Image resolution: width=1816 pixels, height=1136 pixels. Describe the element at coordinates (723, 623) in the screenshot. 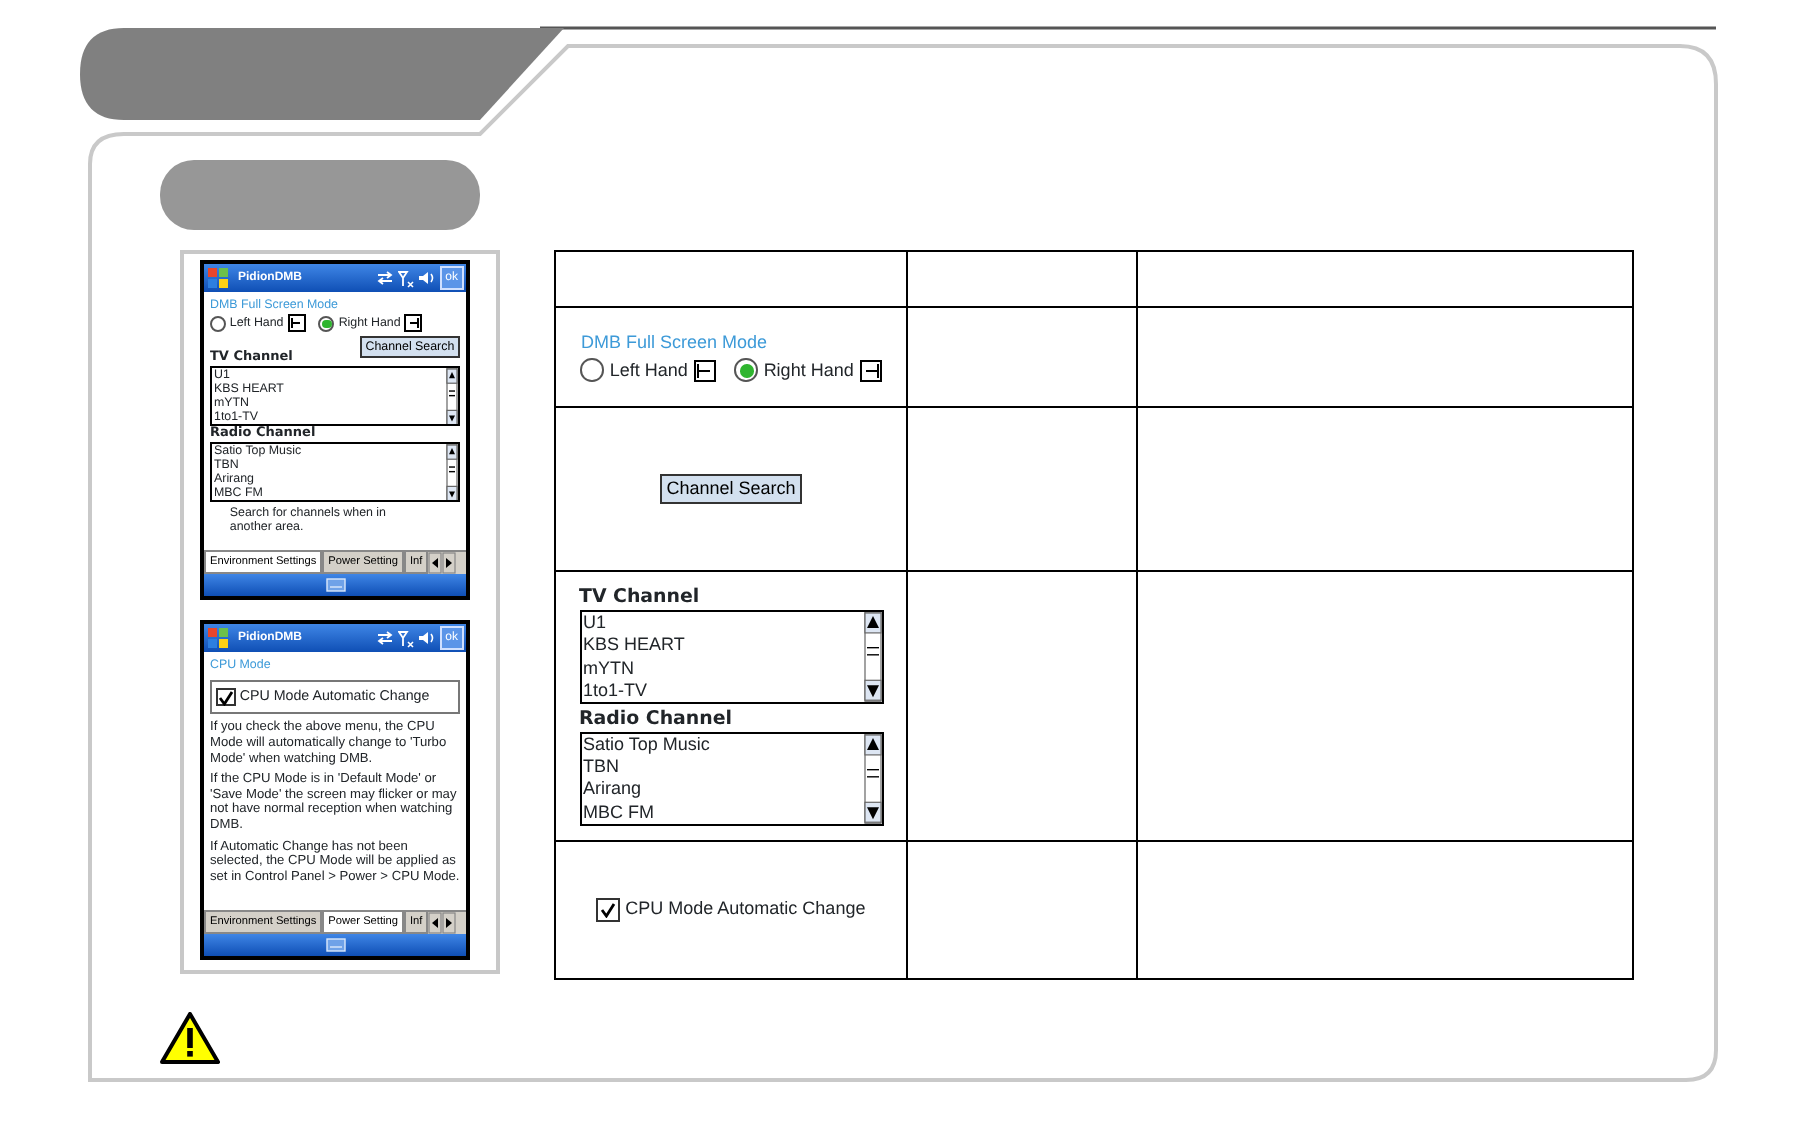

I see `list-item: U1` at that location.